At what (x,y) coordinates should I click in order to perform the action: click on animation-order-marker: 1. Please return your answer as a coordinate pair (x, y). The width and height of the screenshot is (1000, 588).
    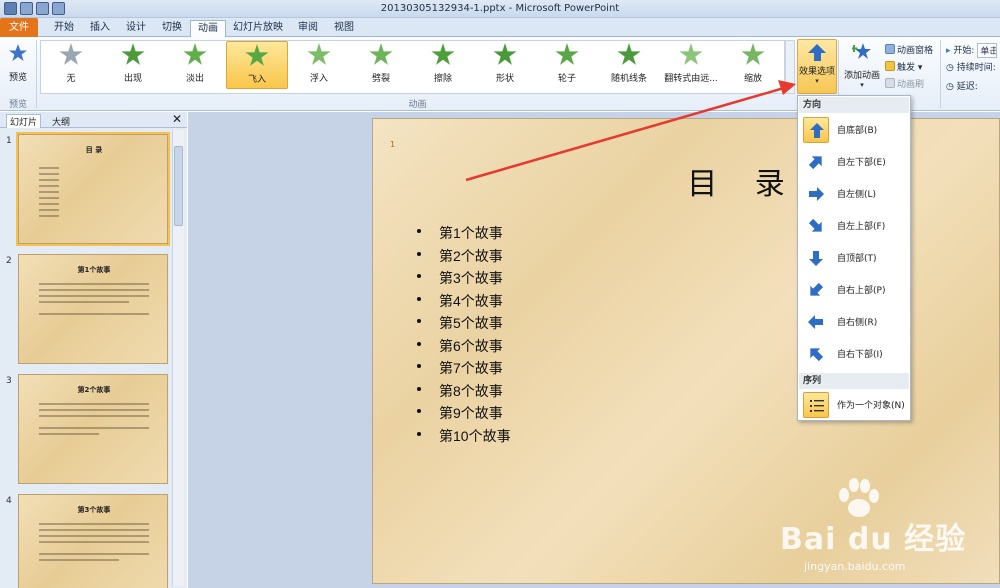
    Looking at the image, I should click on (392, 144).